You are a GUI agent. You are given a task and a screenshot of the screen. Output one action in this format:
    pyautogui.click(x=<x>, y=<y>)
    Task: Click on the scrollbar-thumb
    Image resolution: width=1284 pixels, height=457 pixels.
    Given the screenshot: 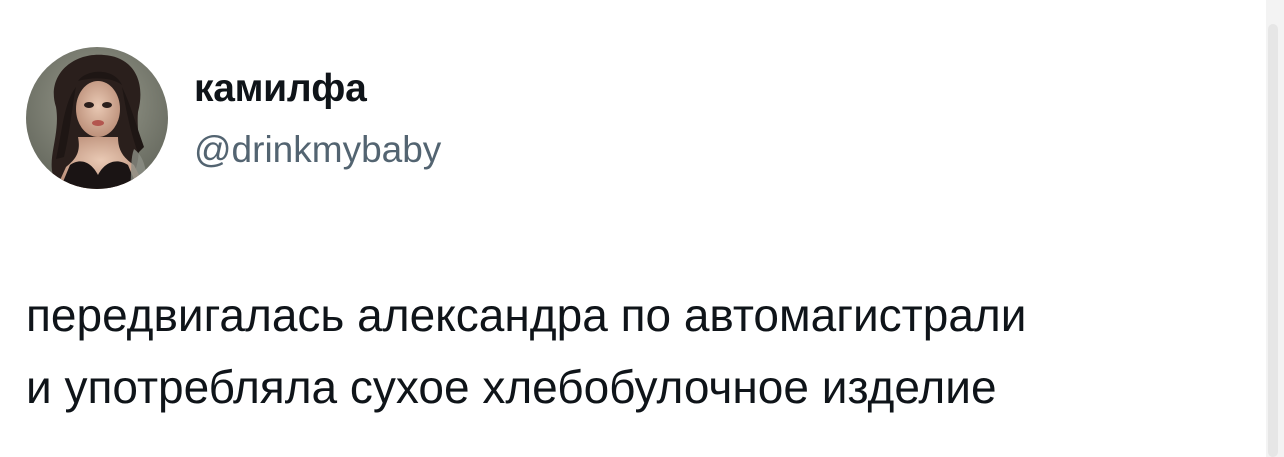 What is the action you would take?
    pyautogui.click(x=1273, y=240)
    